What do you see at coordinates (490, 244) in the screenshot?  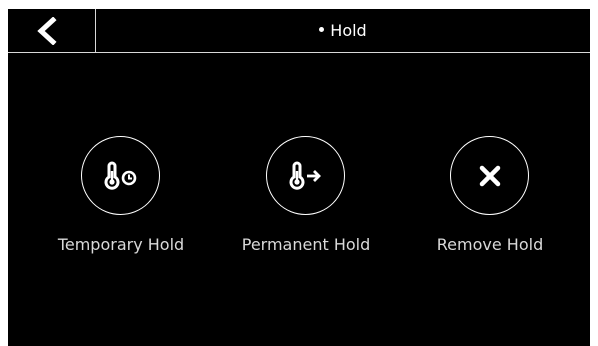 I see `remove-hold-label: Remove Hold` at bounding box center [490, 244].